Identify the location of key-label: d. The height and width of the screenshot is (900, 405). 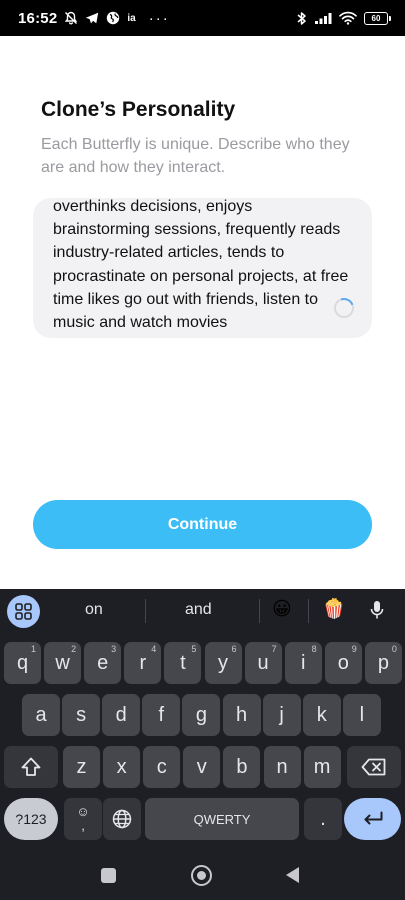
(121, 714).